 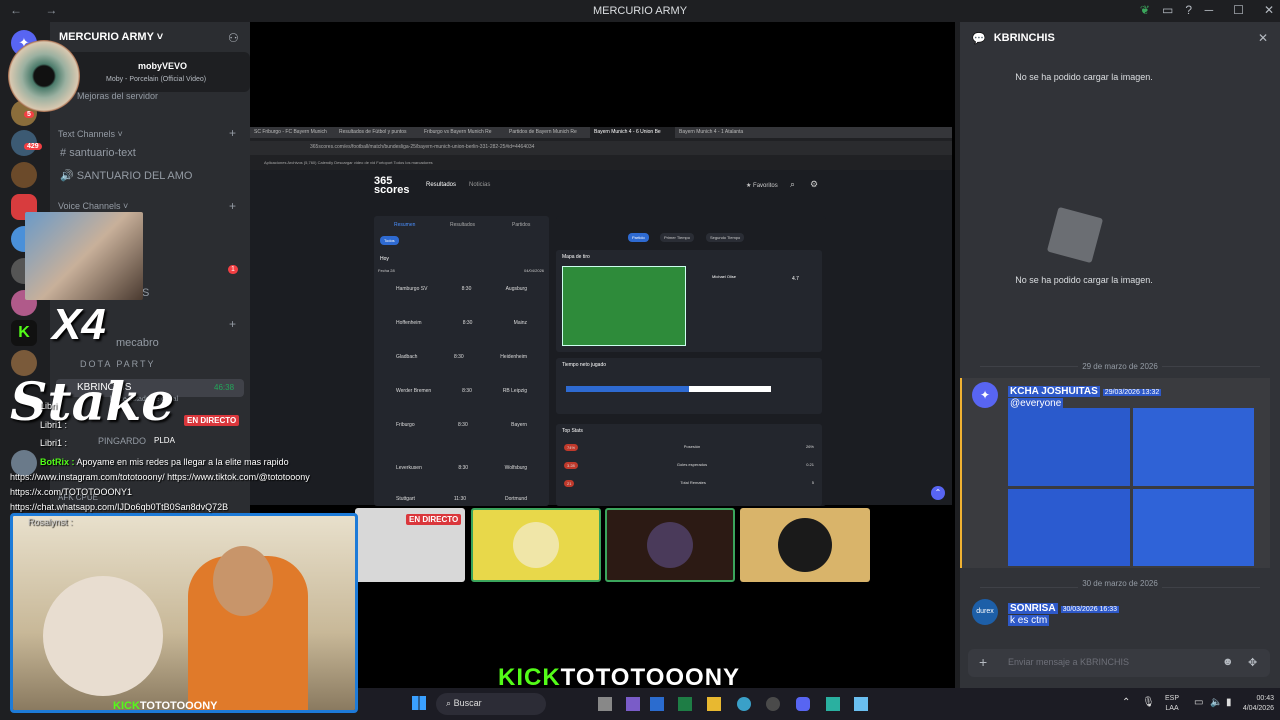 What do you see at coordinates (1238, 10) in the screenshot?
I see `maximize-button: ☐` at bounding box center [1238, 10].